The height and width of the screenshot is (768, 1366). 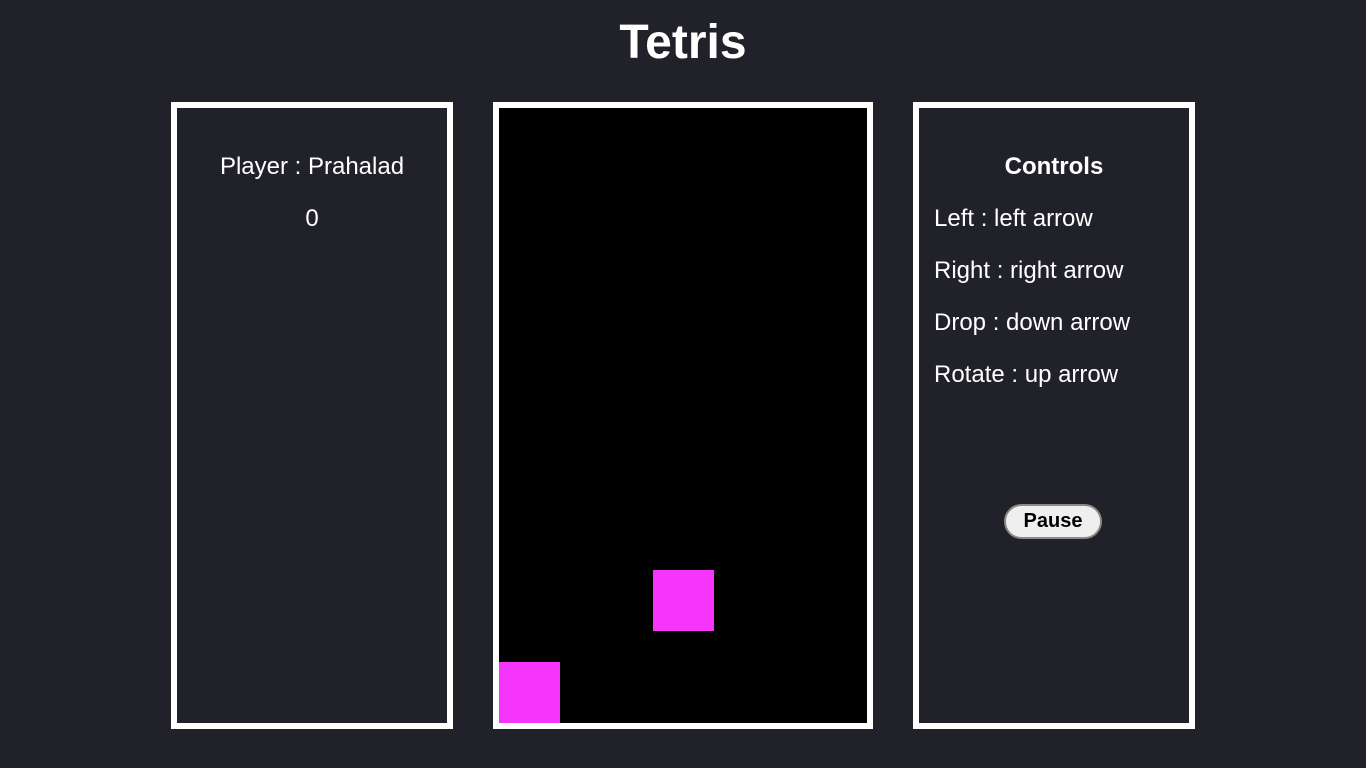 What do you see at coordinates (1032, 322) in the screenshot?
I see `control-drop-hint: Drop : down arrow` at bounding box center [1032, 322].